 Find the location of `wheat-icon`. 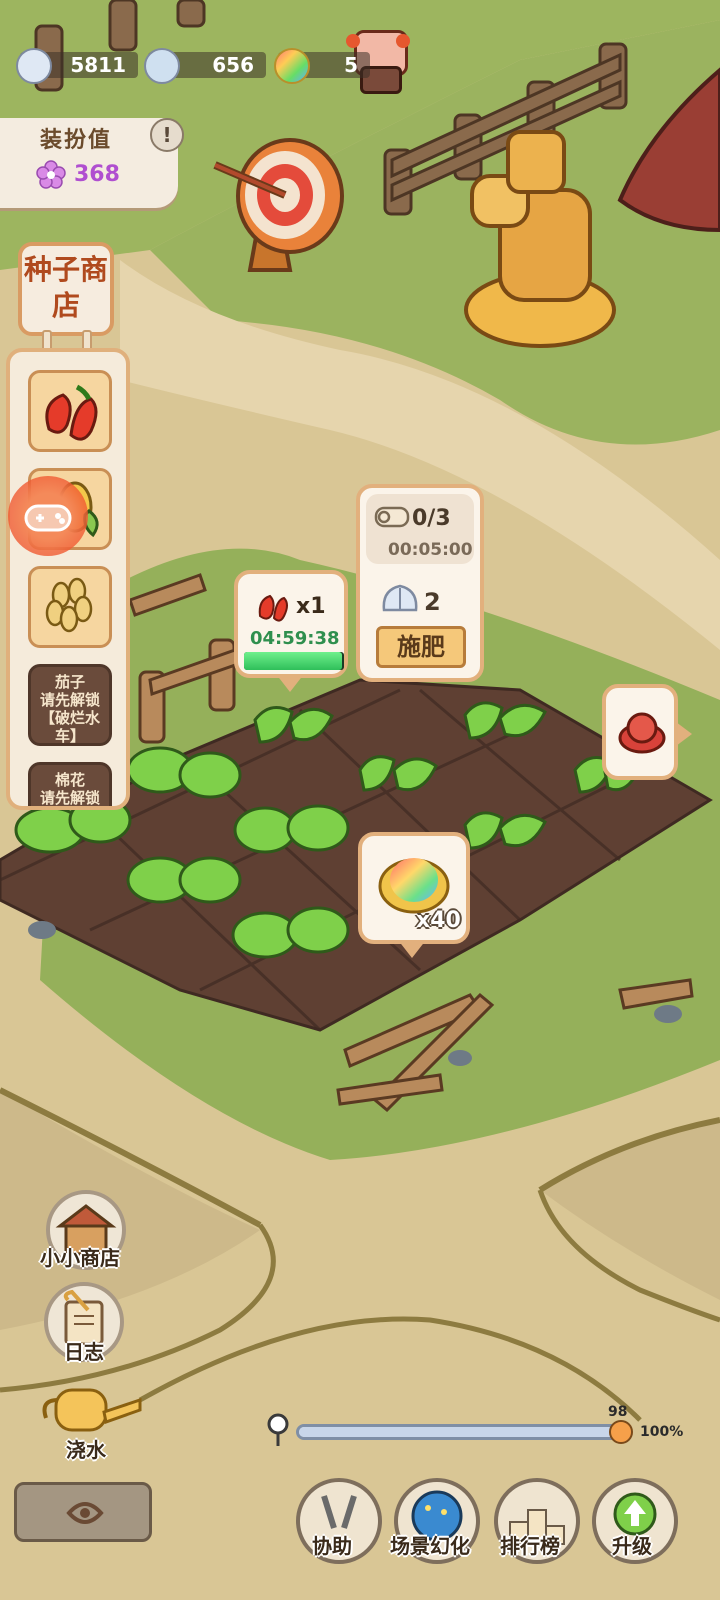

wheat-icon is located at coordinates (69, 605).